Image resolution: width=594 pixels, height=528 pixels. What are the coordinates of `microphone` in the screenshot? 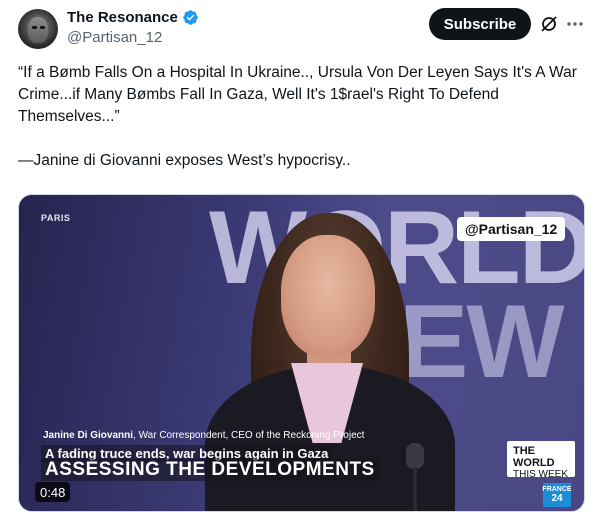 It's located at (415, 456).